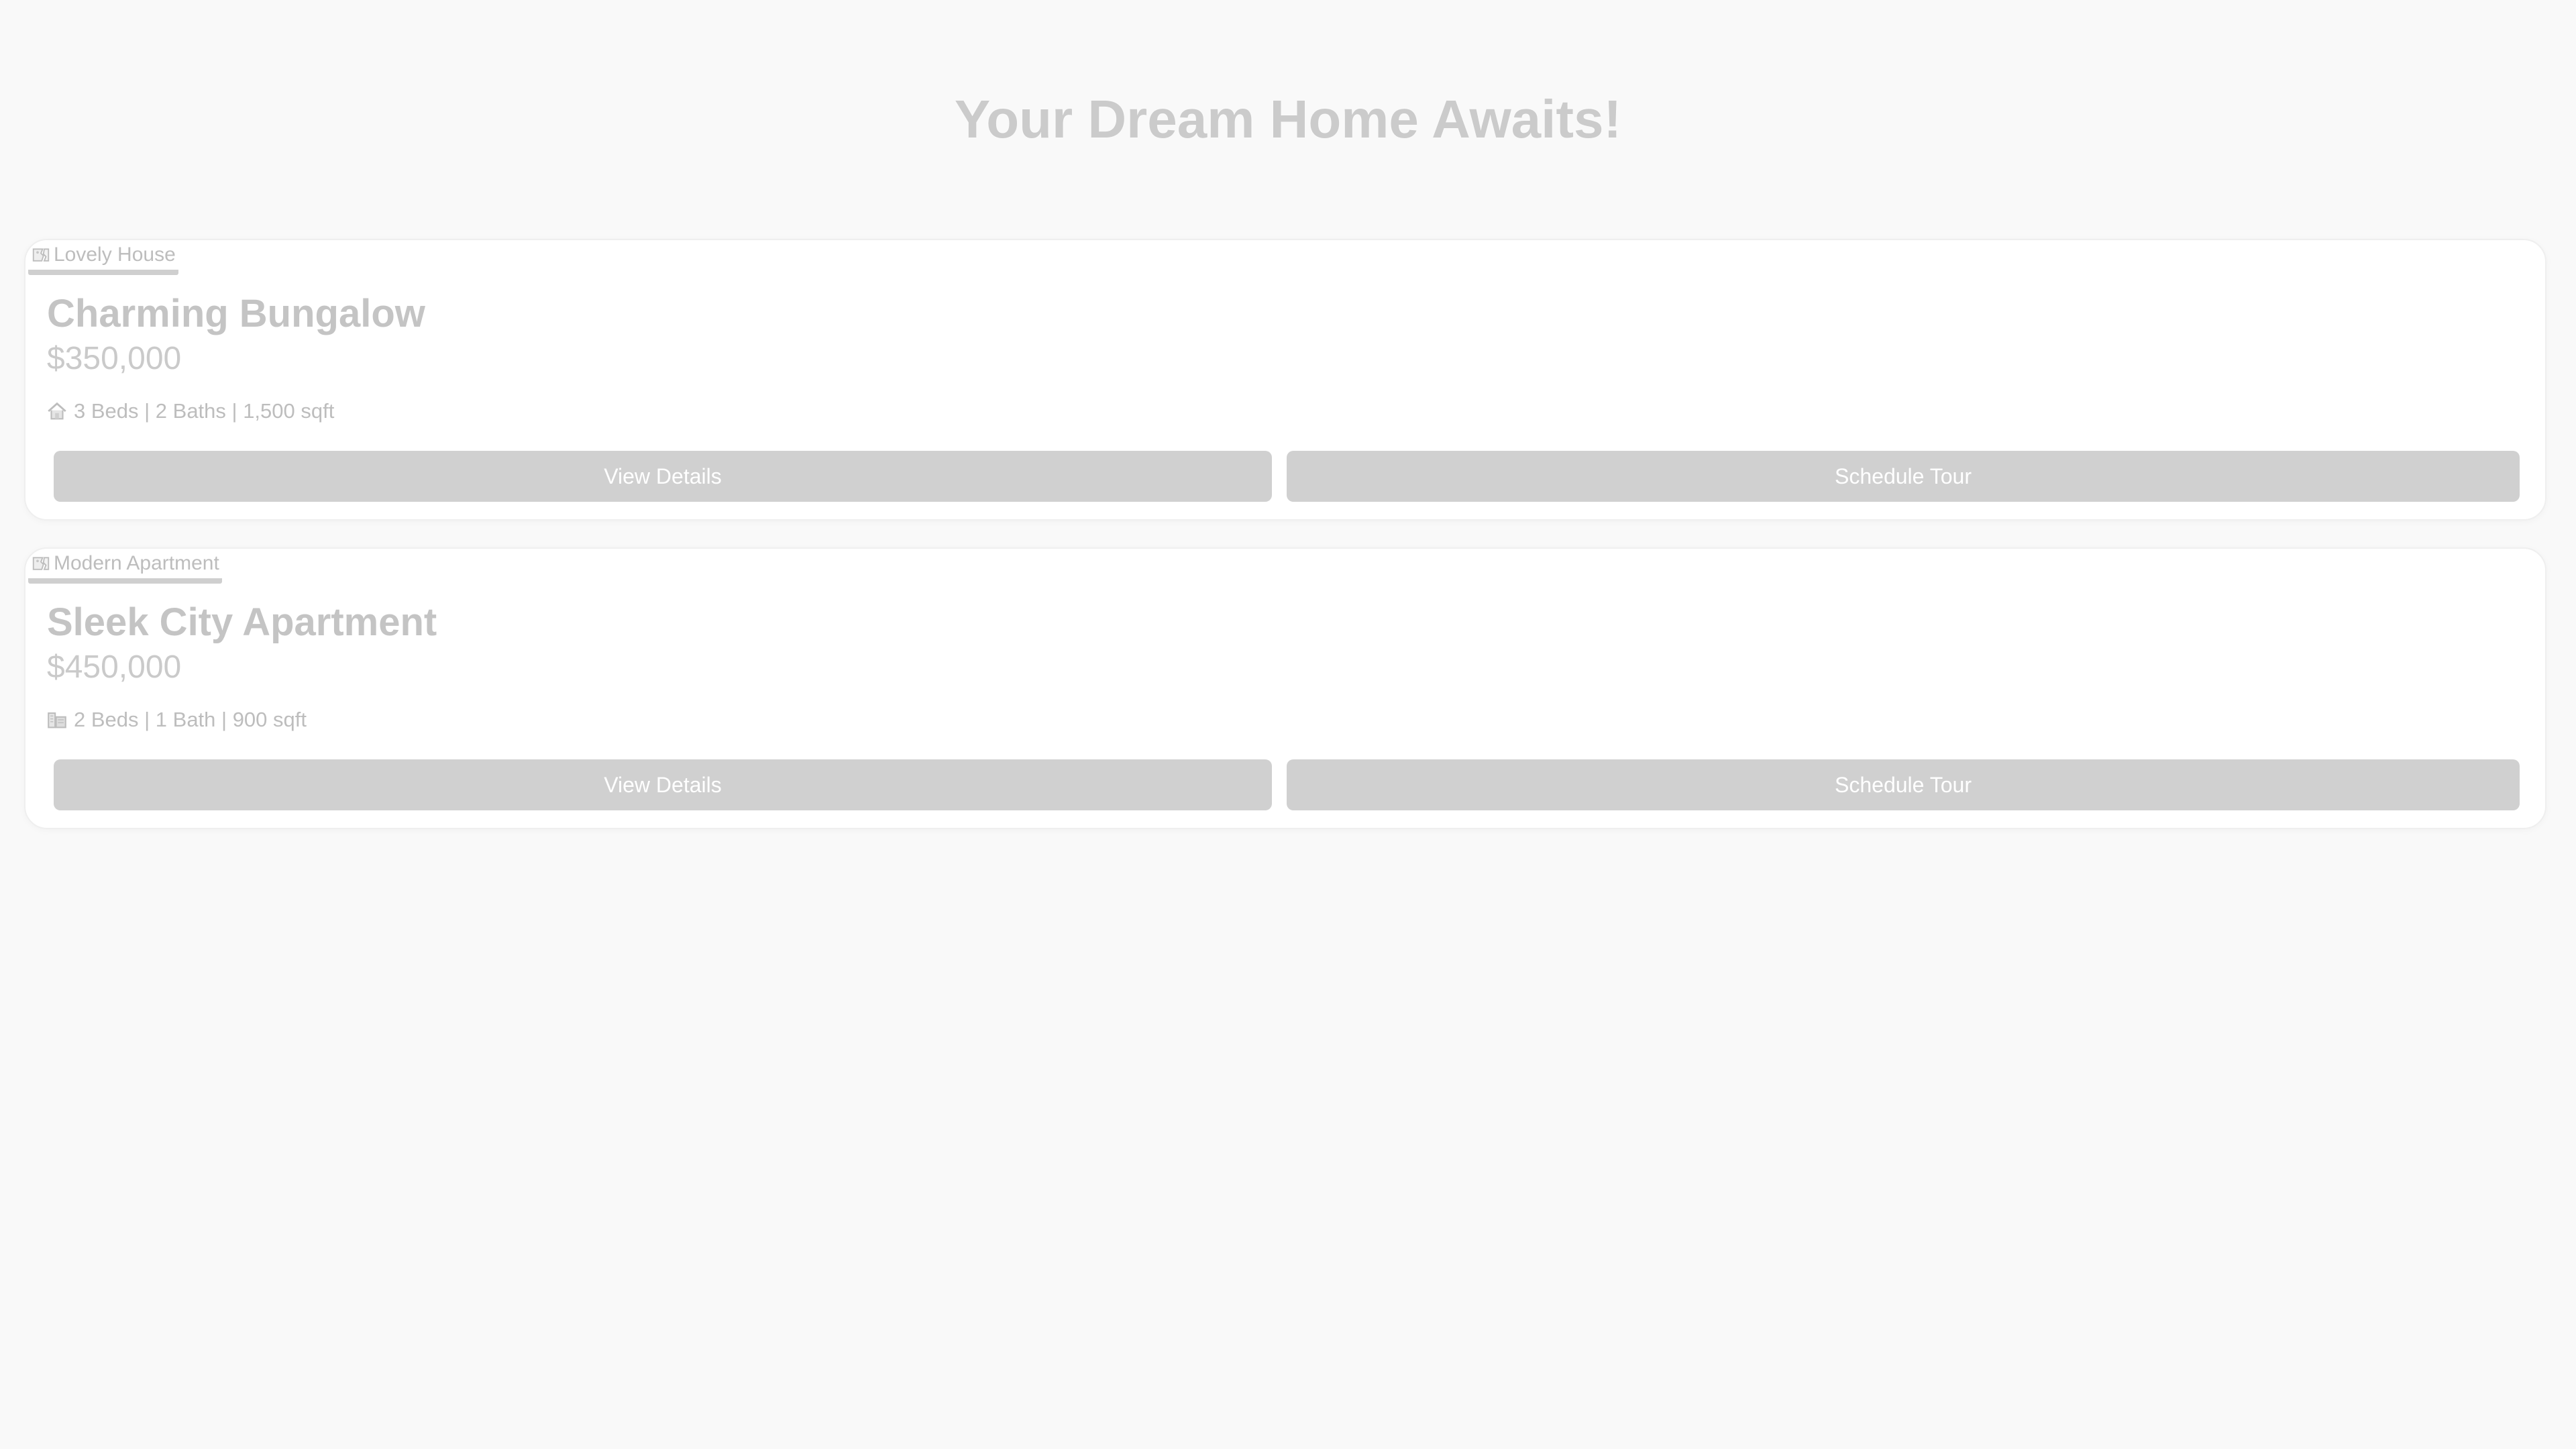  I want to click on house-icon, so click(57, 411).